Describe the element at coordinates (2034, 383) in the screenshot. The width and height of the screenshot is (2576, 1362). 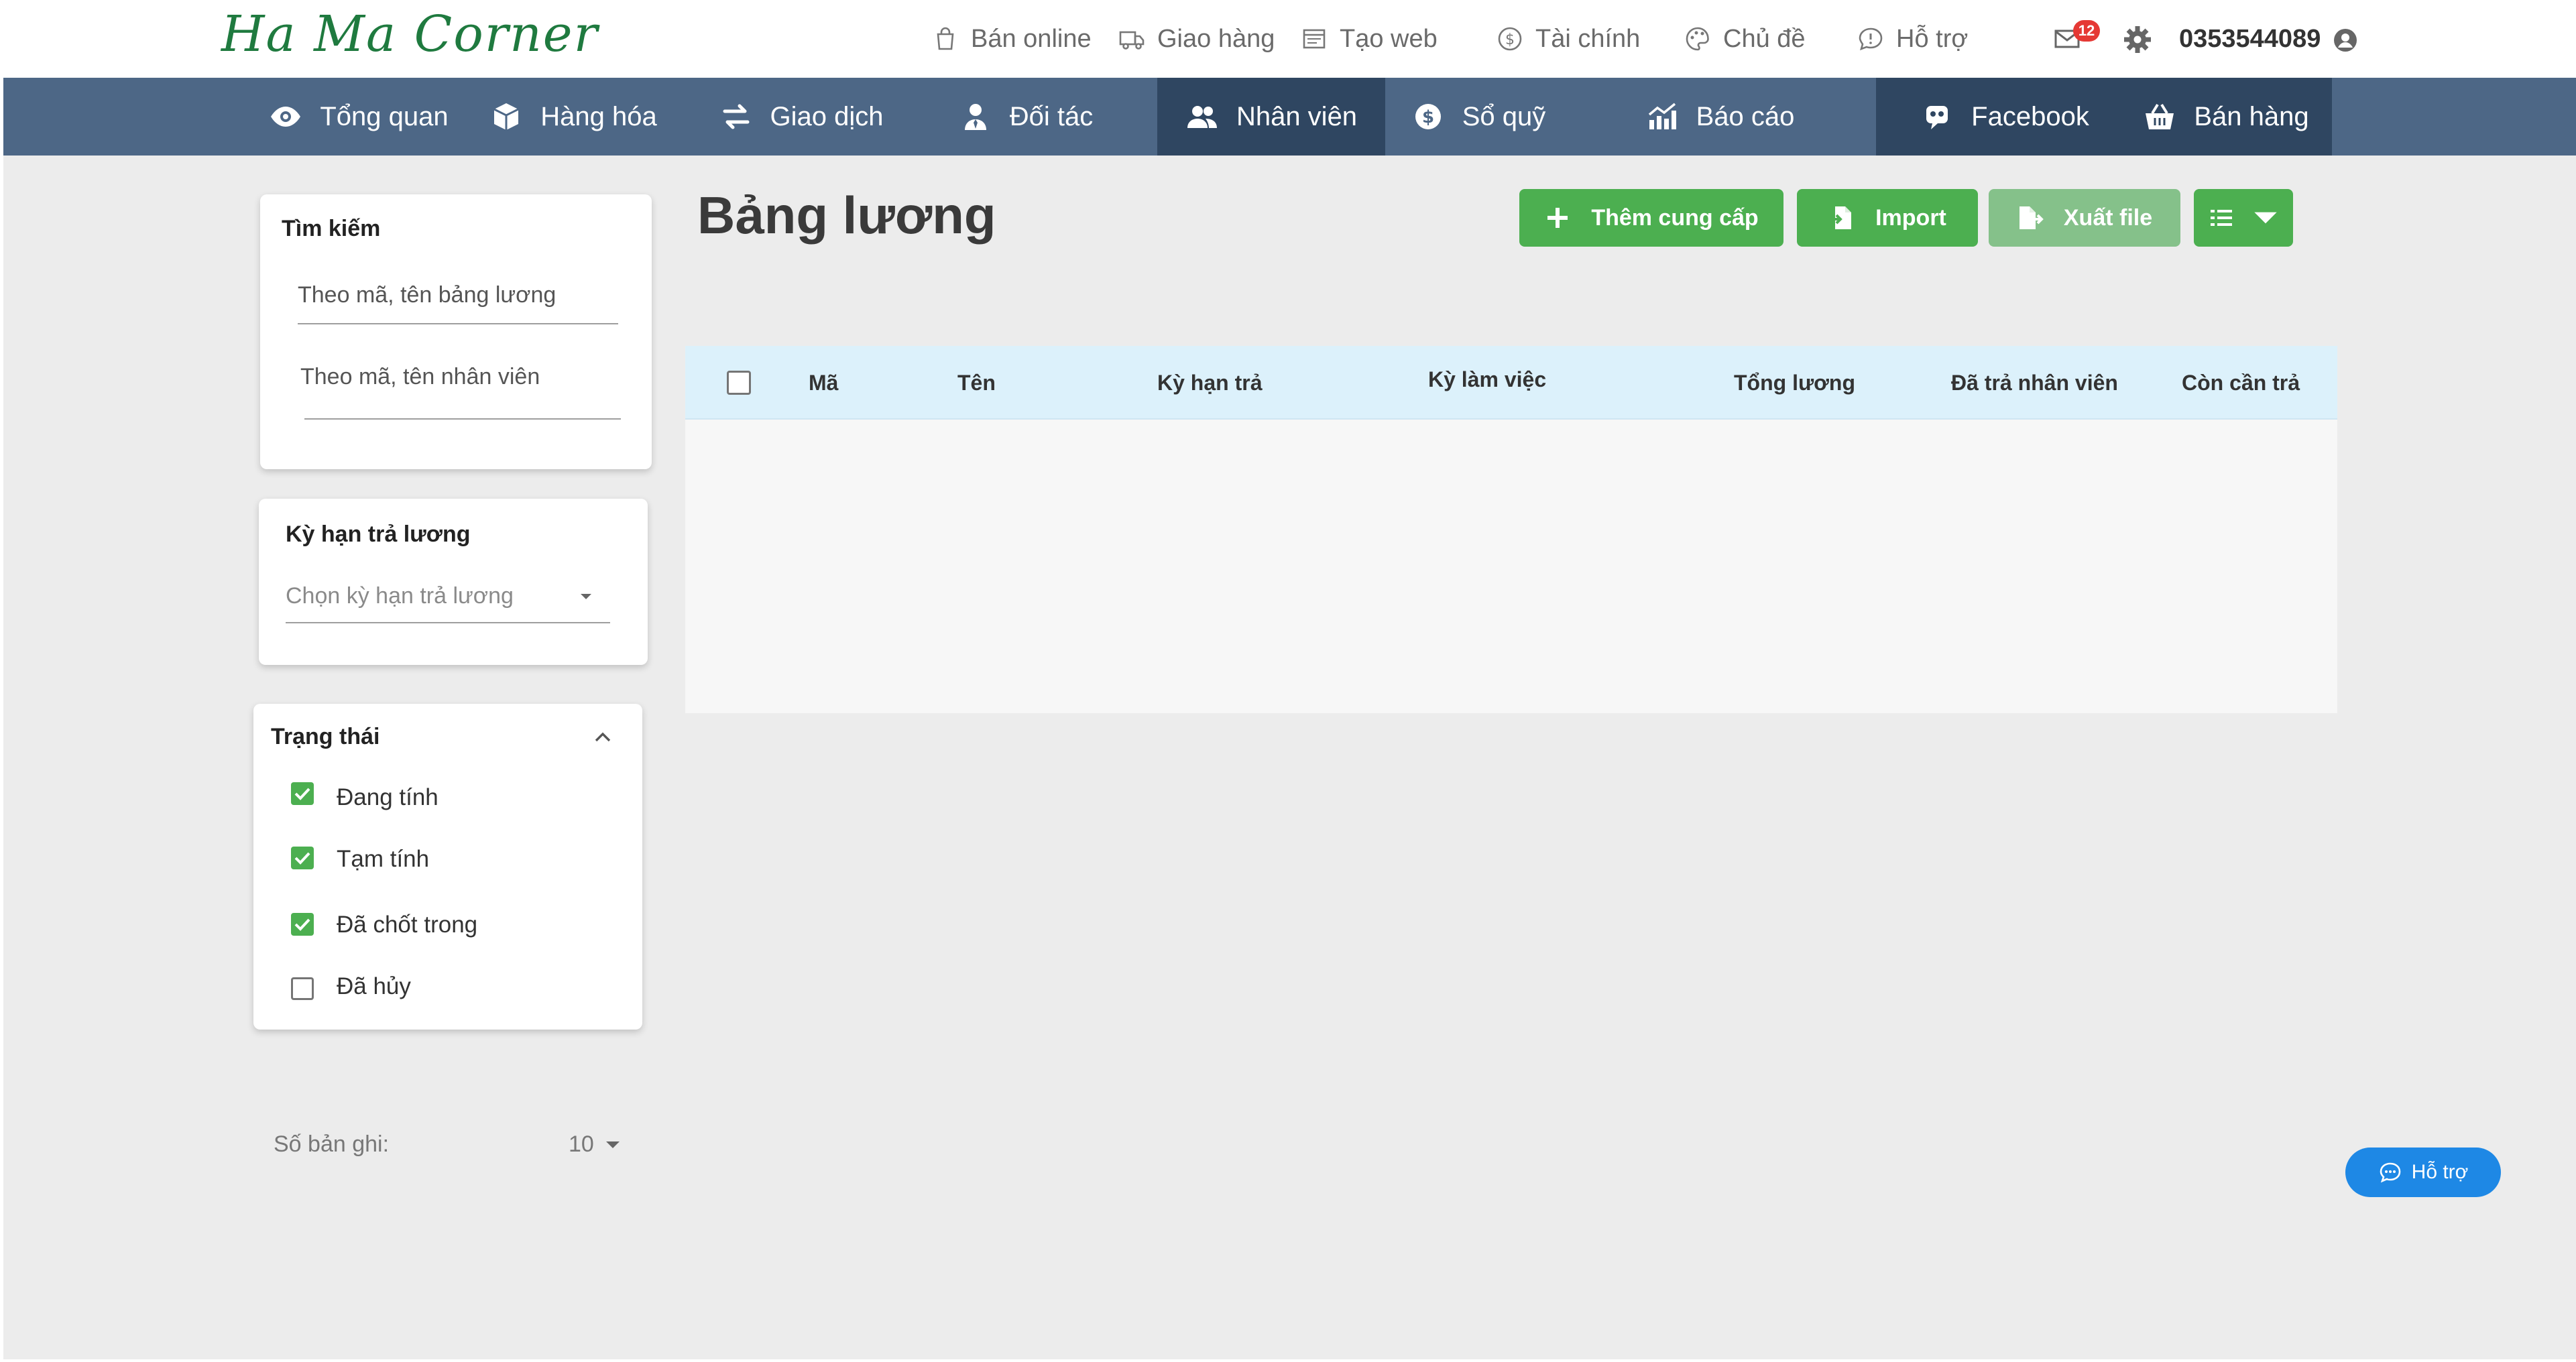
I see `column-header-da-tra: Đã trả nhân viên` at that location.